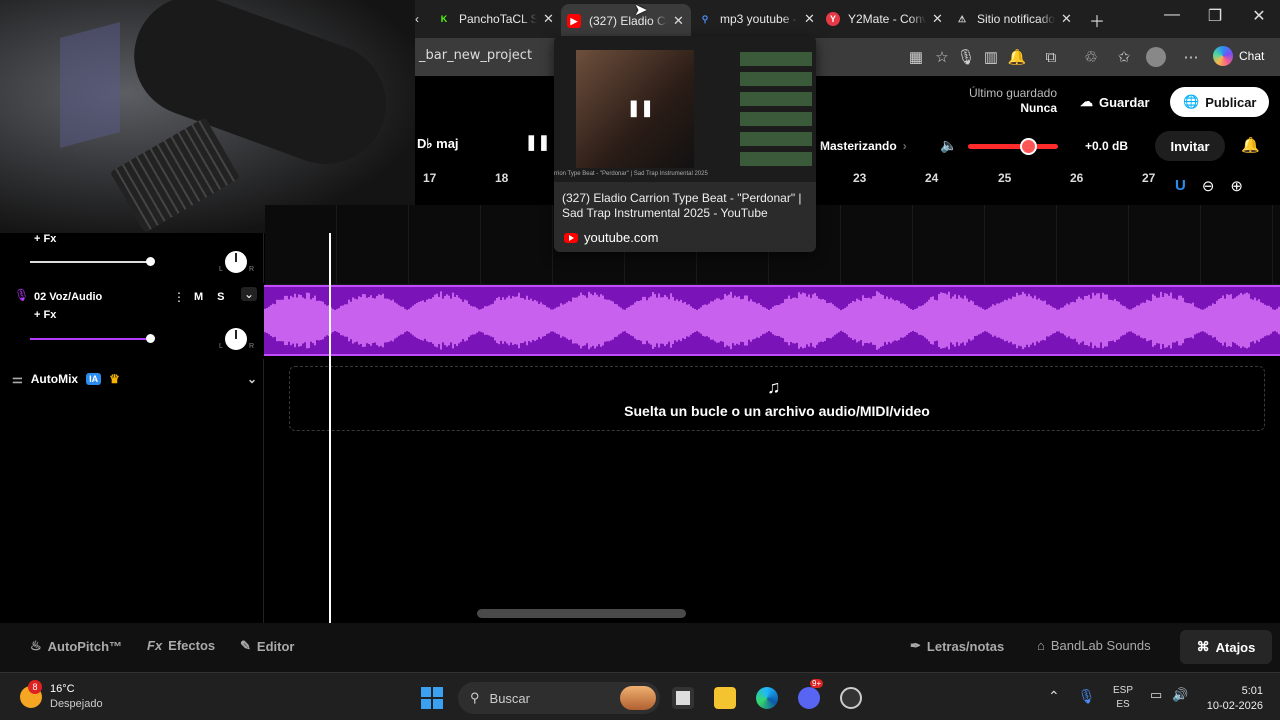  I want to click on kick-icon: K, so click(444, 19).